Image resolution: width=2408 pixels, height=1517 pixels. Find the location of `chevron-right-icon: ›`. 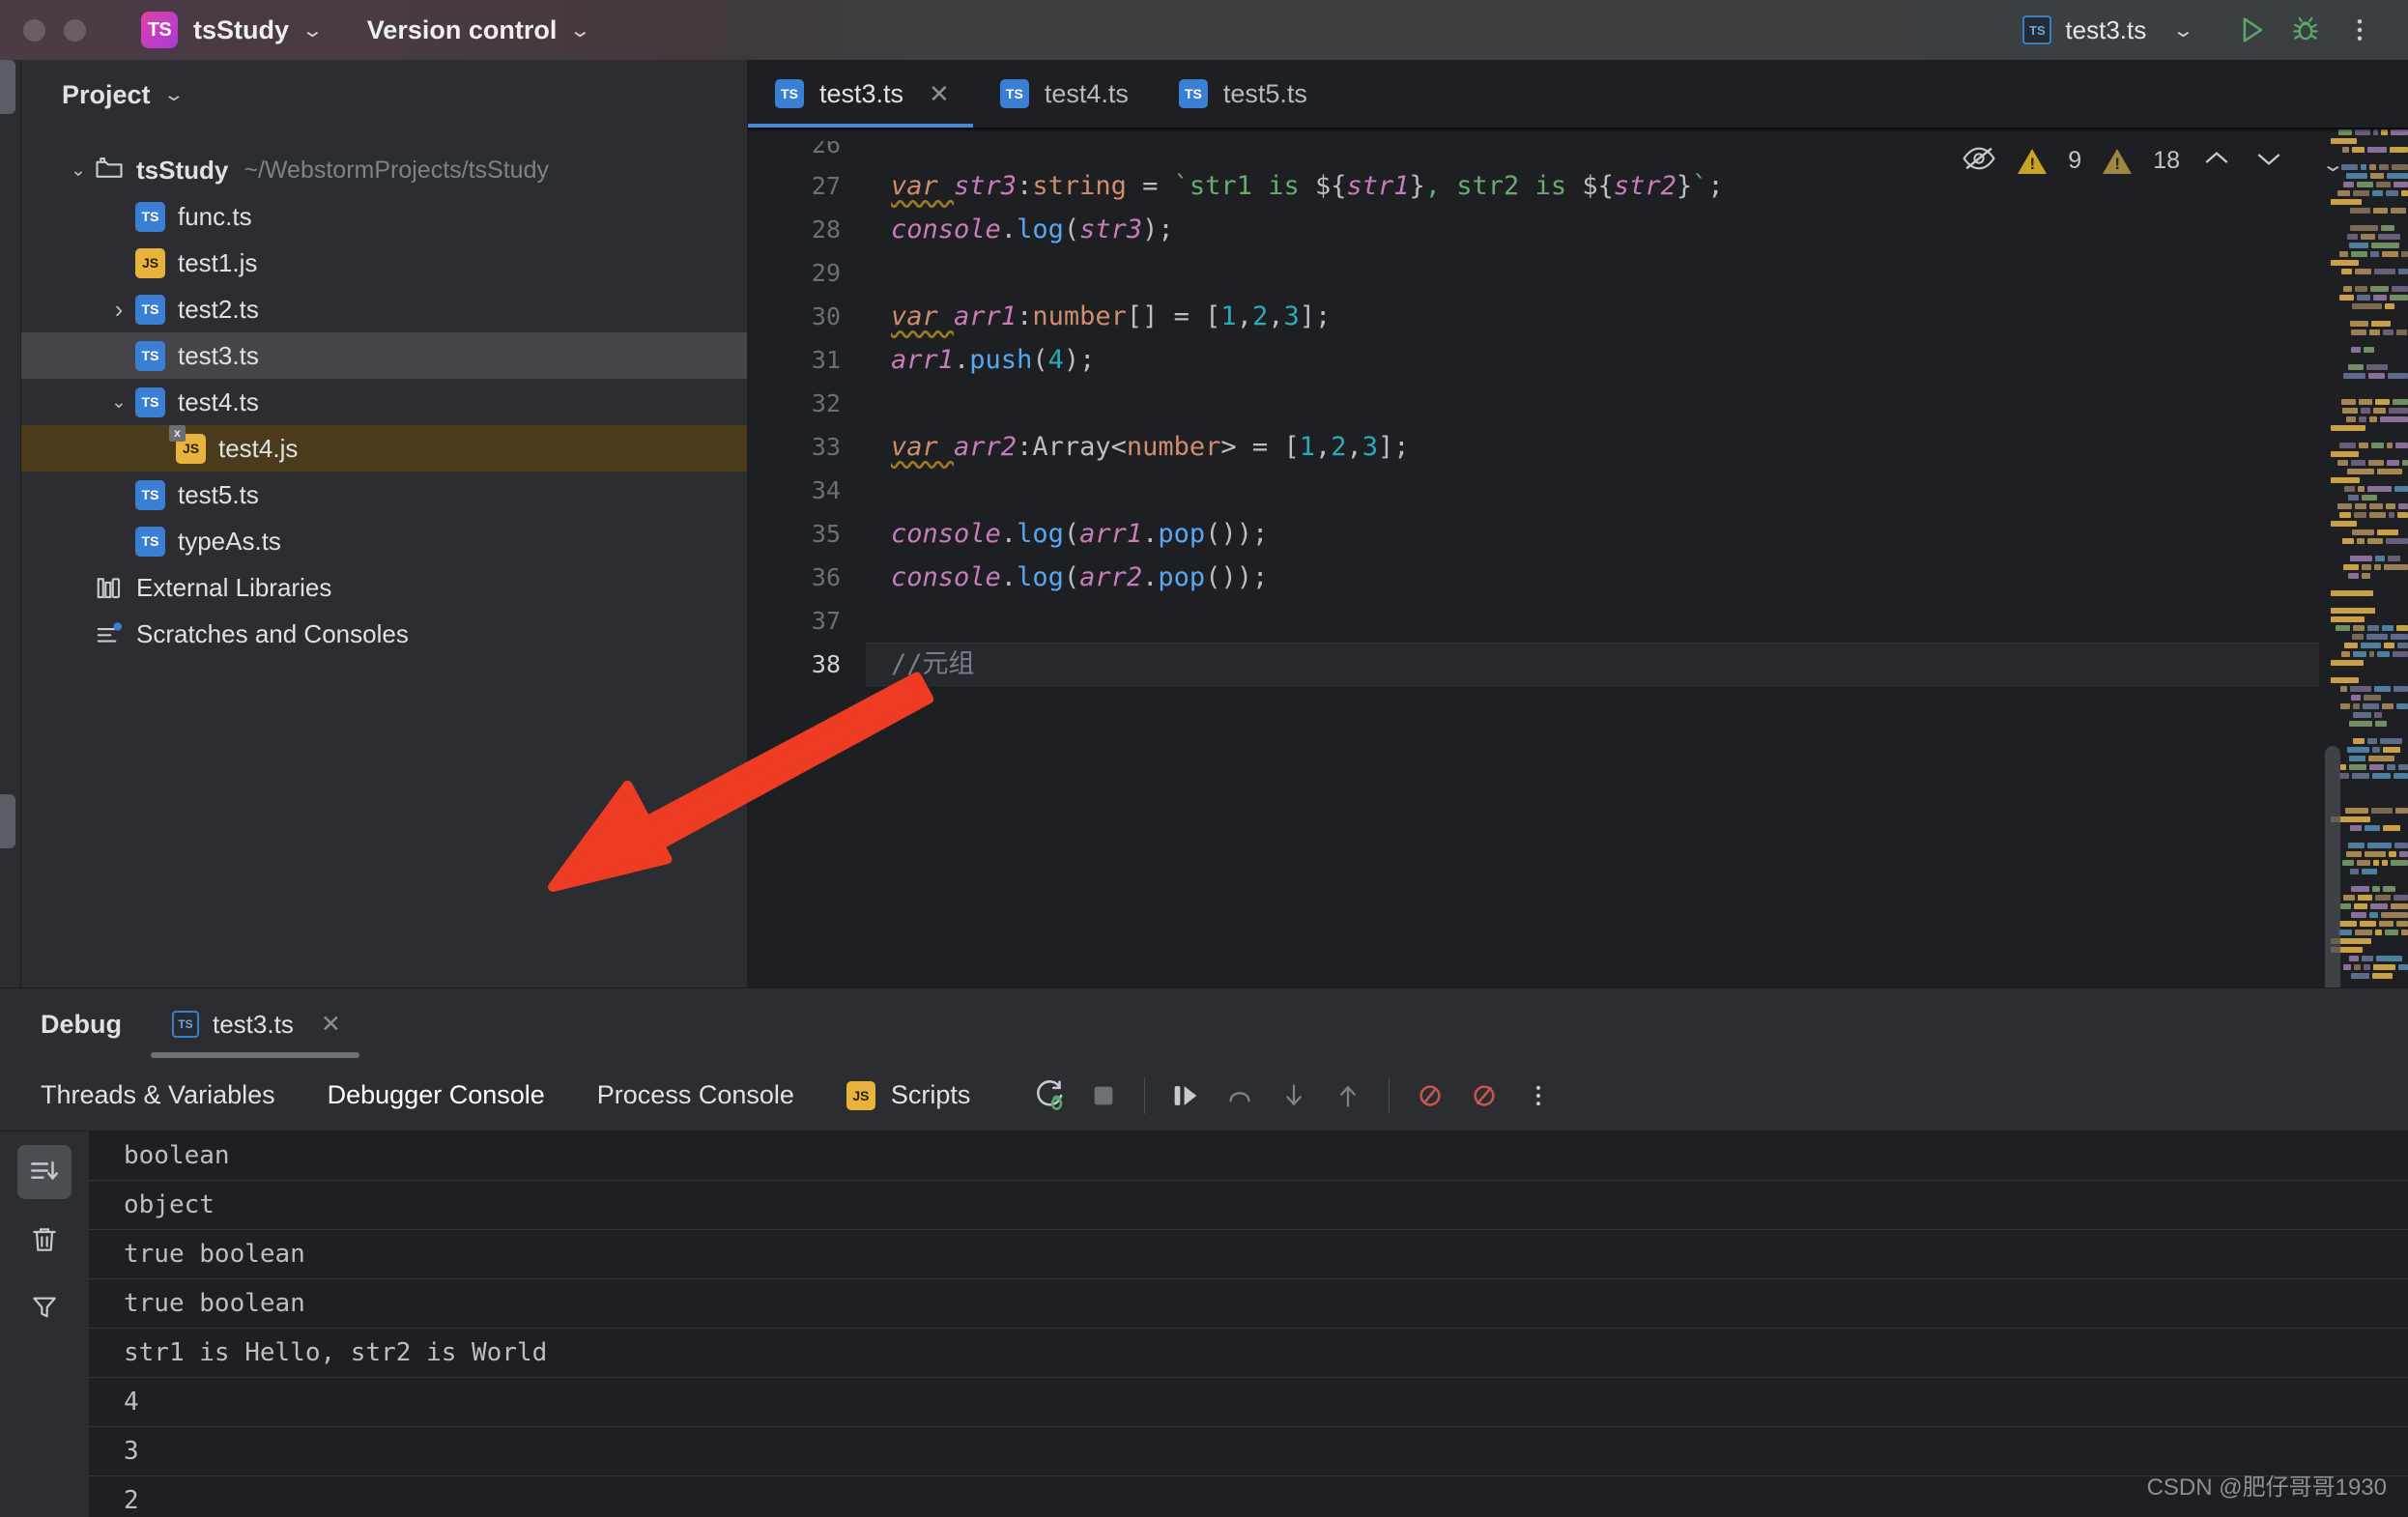

chevron-right-icon: › is located at coordinates (119, 310).